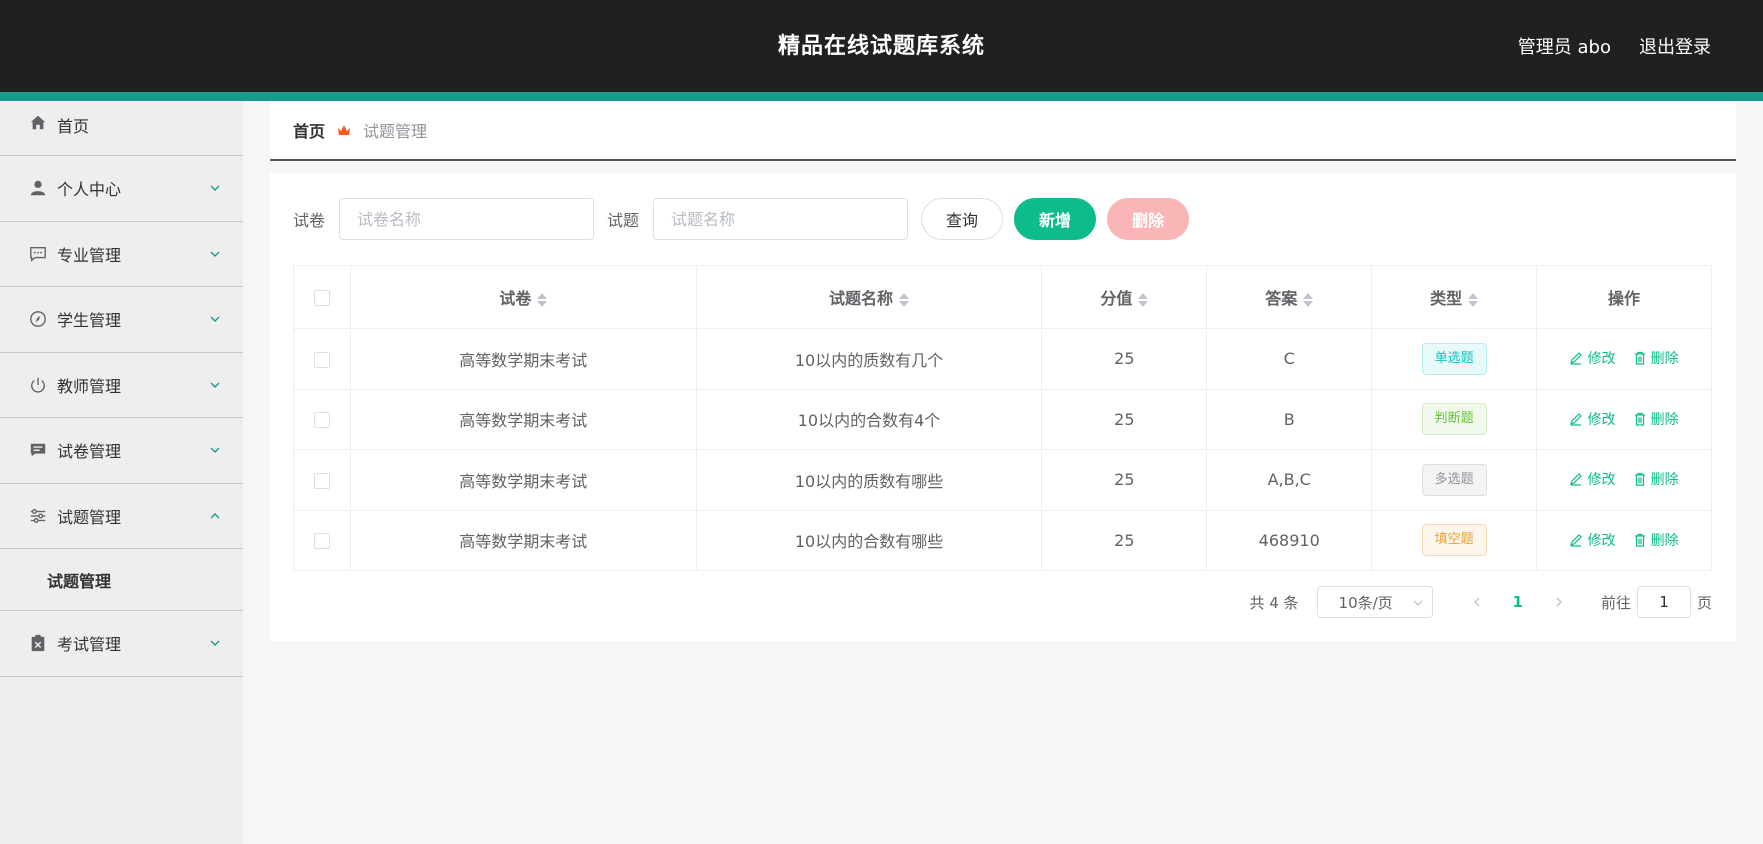 The height and width of the screenshot is (844, 1763). I want to click on breadcrumb-home: 首页, so click(309, 130).